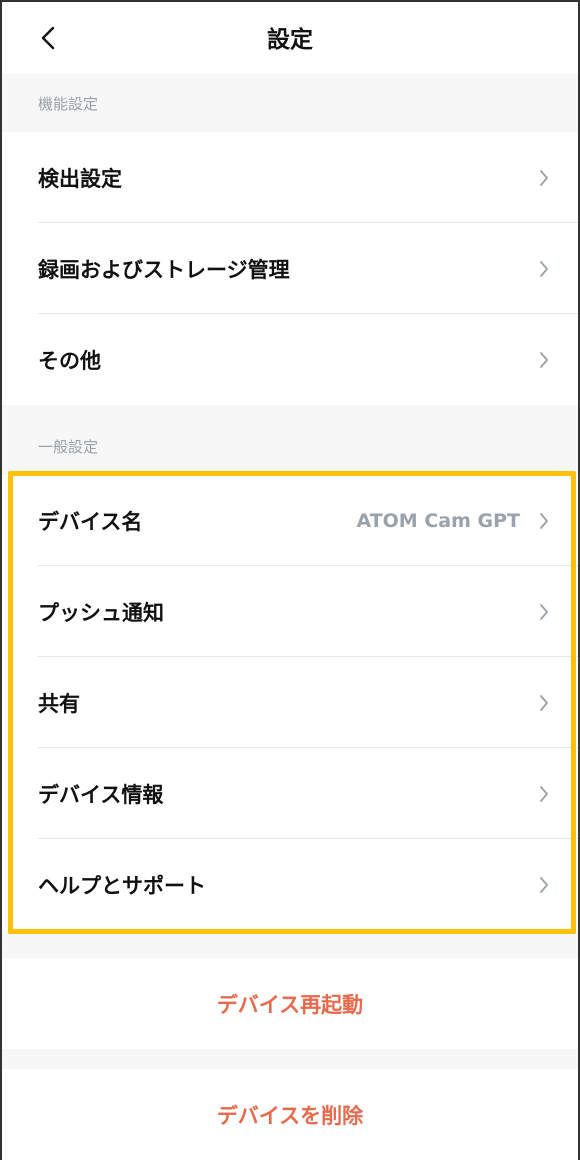 The image size is (580, 1160). I want to click on settings-item-label: その他, so click(69, 360).